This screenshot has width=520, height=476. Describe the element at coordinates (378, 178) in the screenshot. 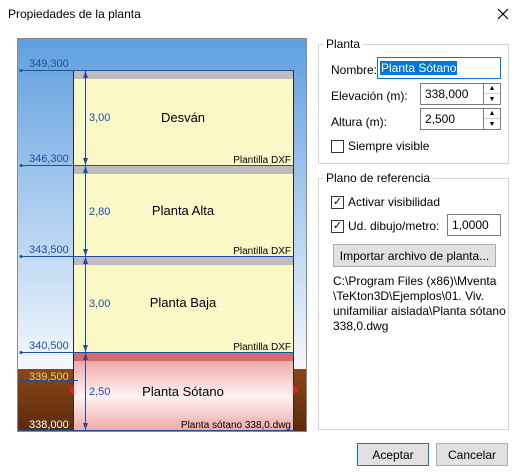

I see `plano-referencia-group-title: Plano de referencia` at that location.